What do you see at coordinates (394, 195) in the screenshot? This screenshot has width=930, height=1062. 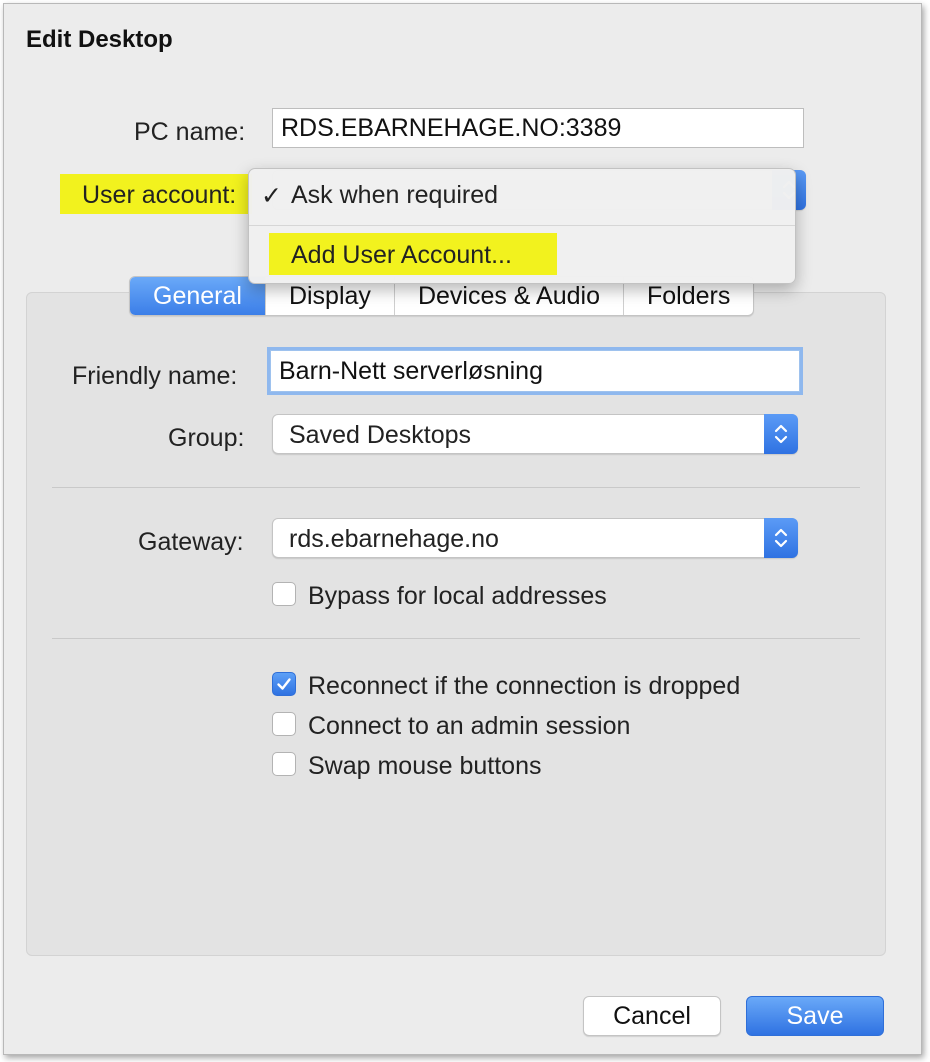 I see `menu-item-ask-when-required: Ask when required` at bounding box center [394, 195].